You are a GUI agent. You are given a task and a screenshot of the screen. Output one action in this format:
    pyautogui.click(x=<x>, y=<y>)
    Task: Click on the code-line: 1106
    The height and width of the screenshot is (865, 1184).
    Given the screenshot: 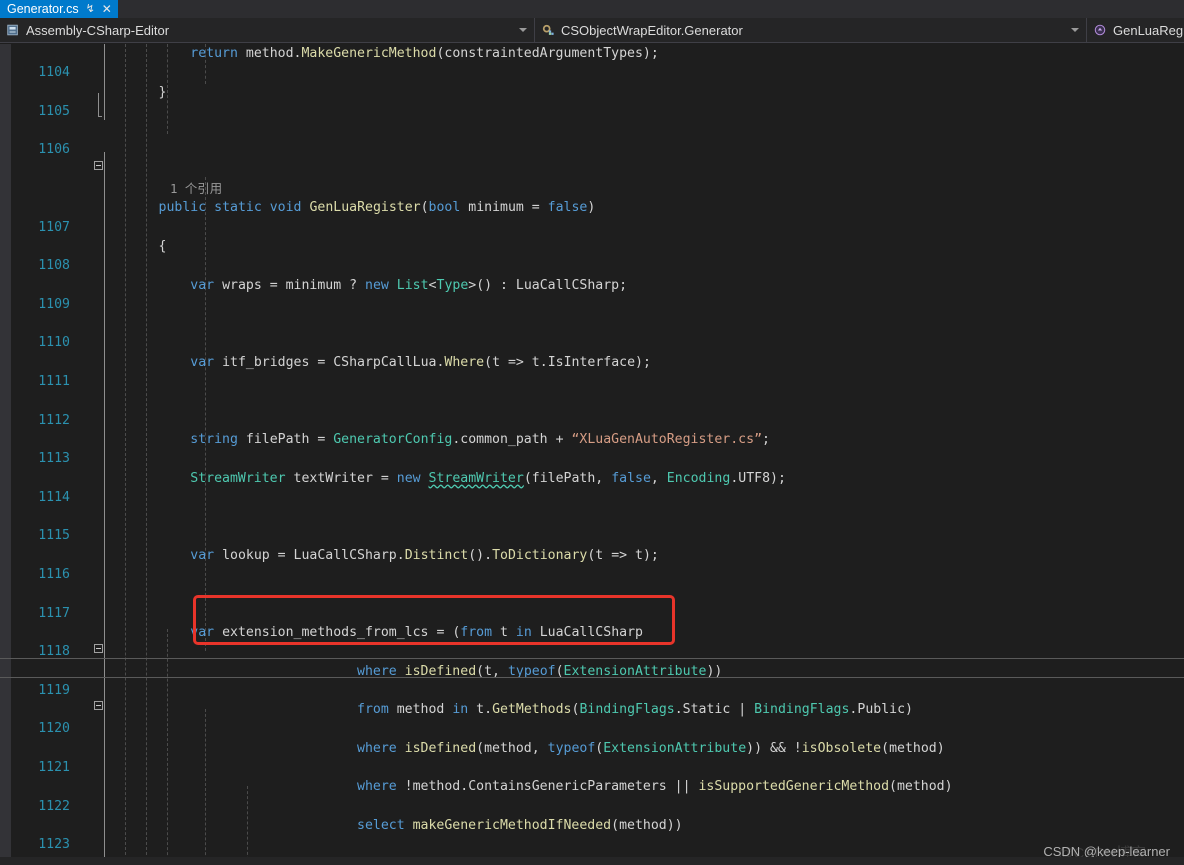 What is the action you would take?
    pyautogui.click(x=592, y=139)
    